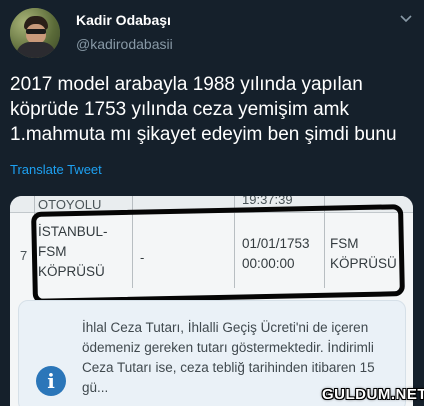  Describe the element at coordinates (406, 19) in the screenshot. I see `chevron-down-icon` at that location.